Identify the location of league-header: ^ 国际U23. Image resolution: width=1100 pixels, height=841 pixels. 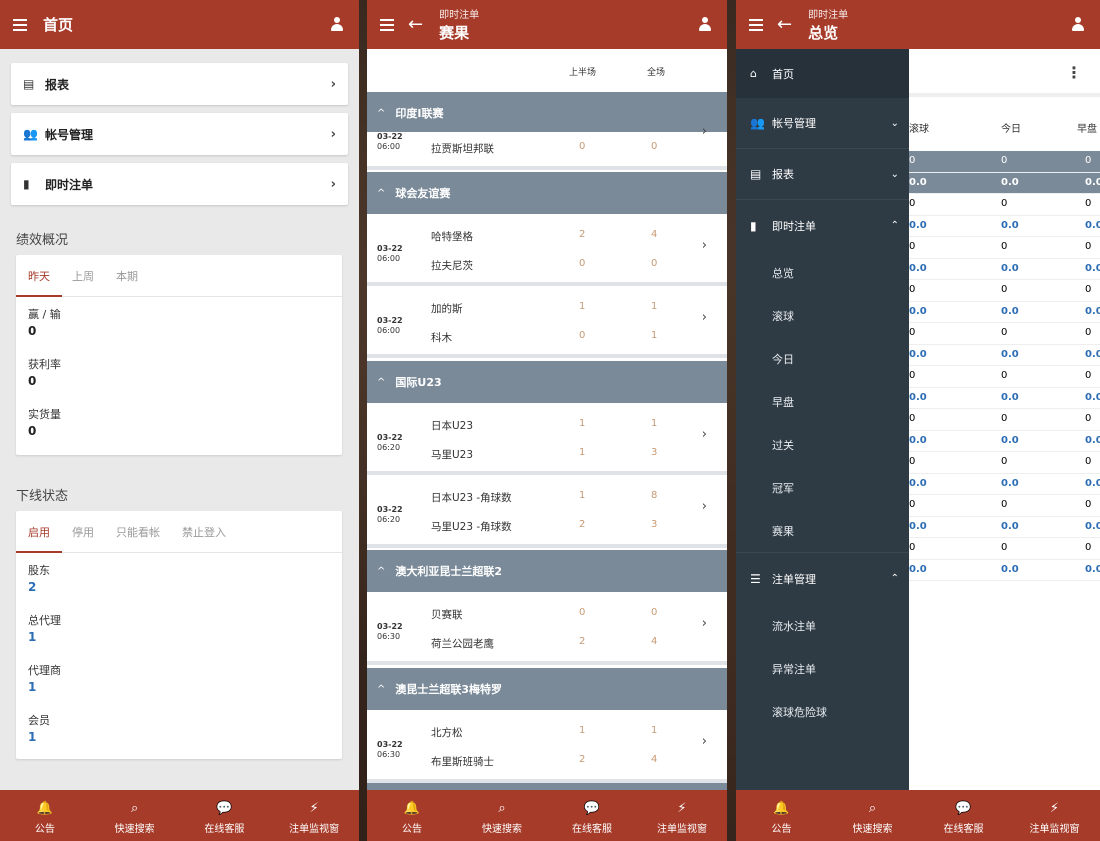
(547, 382).